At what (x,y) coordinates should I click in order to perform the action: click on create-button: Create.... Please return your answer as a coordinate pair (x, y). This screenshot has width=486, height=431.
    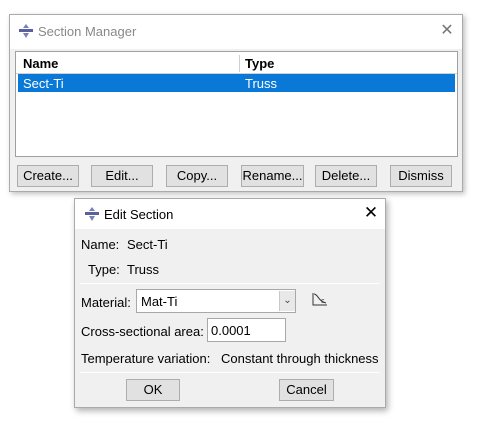
    Looking at the image, I should click on (48, 176).